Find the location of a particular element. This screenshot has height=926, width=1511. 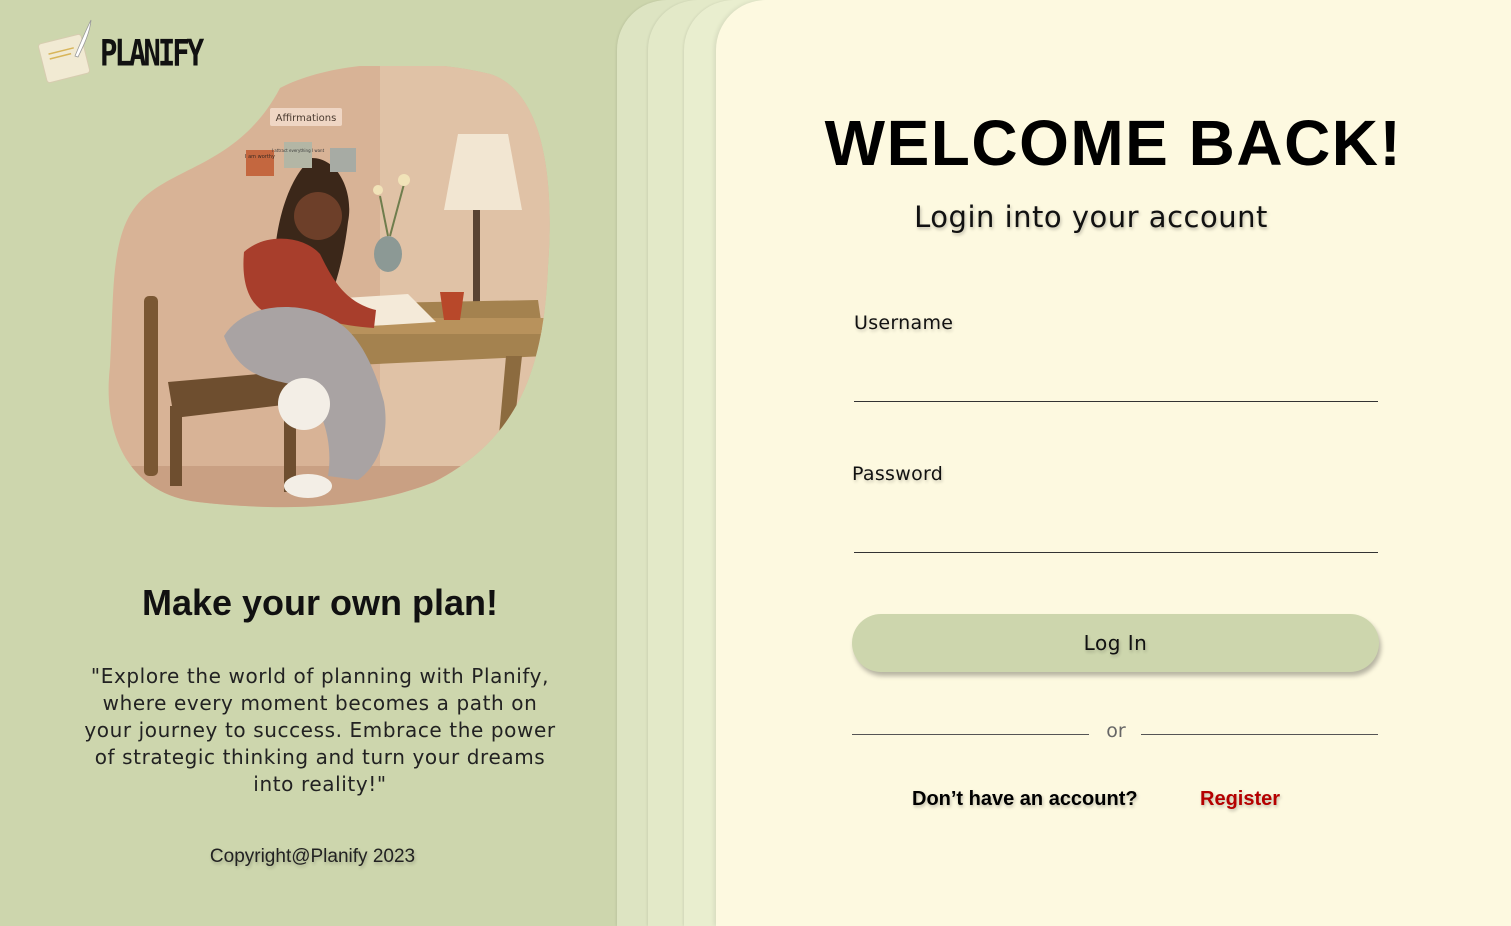

divider-or: or is located at coordinates (1116, 731).